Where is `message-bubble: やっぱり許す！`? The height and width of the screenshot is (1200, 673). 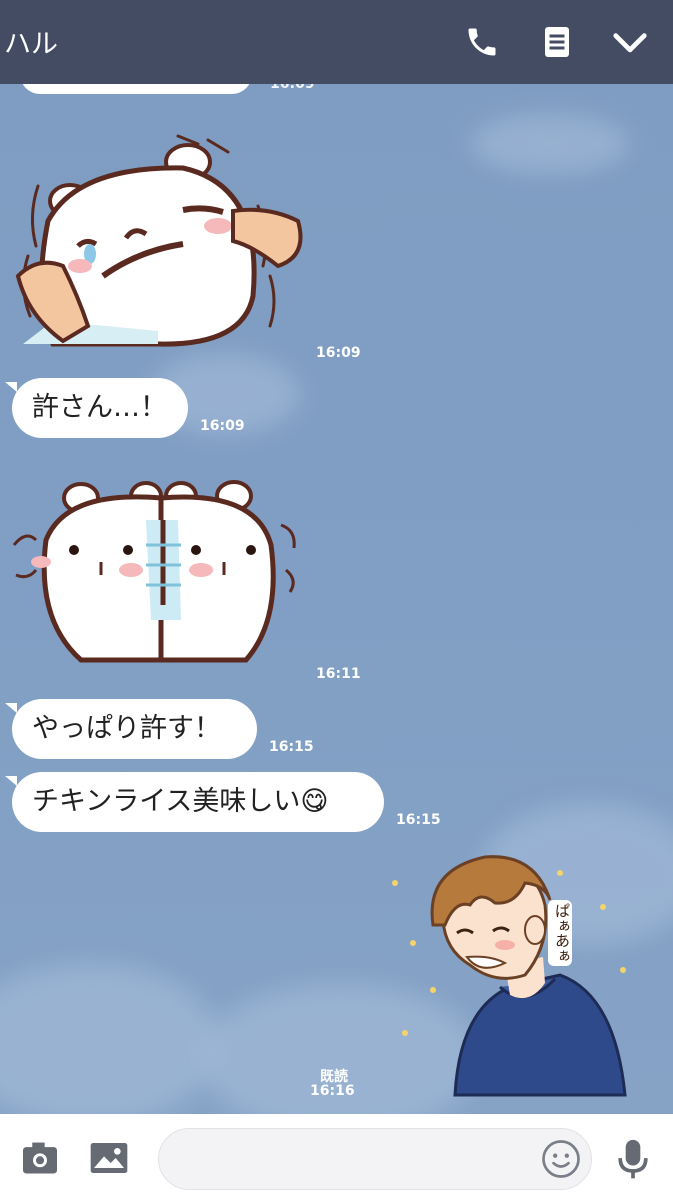 message-bubble: やっぱり許す！ is located at coordinates (131, 729).